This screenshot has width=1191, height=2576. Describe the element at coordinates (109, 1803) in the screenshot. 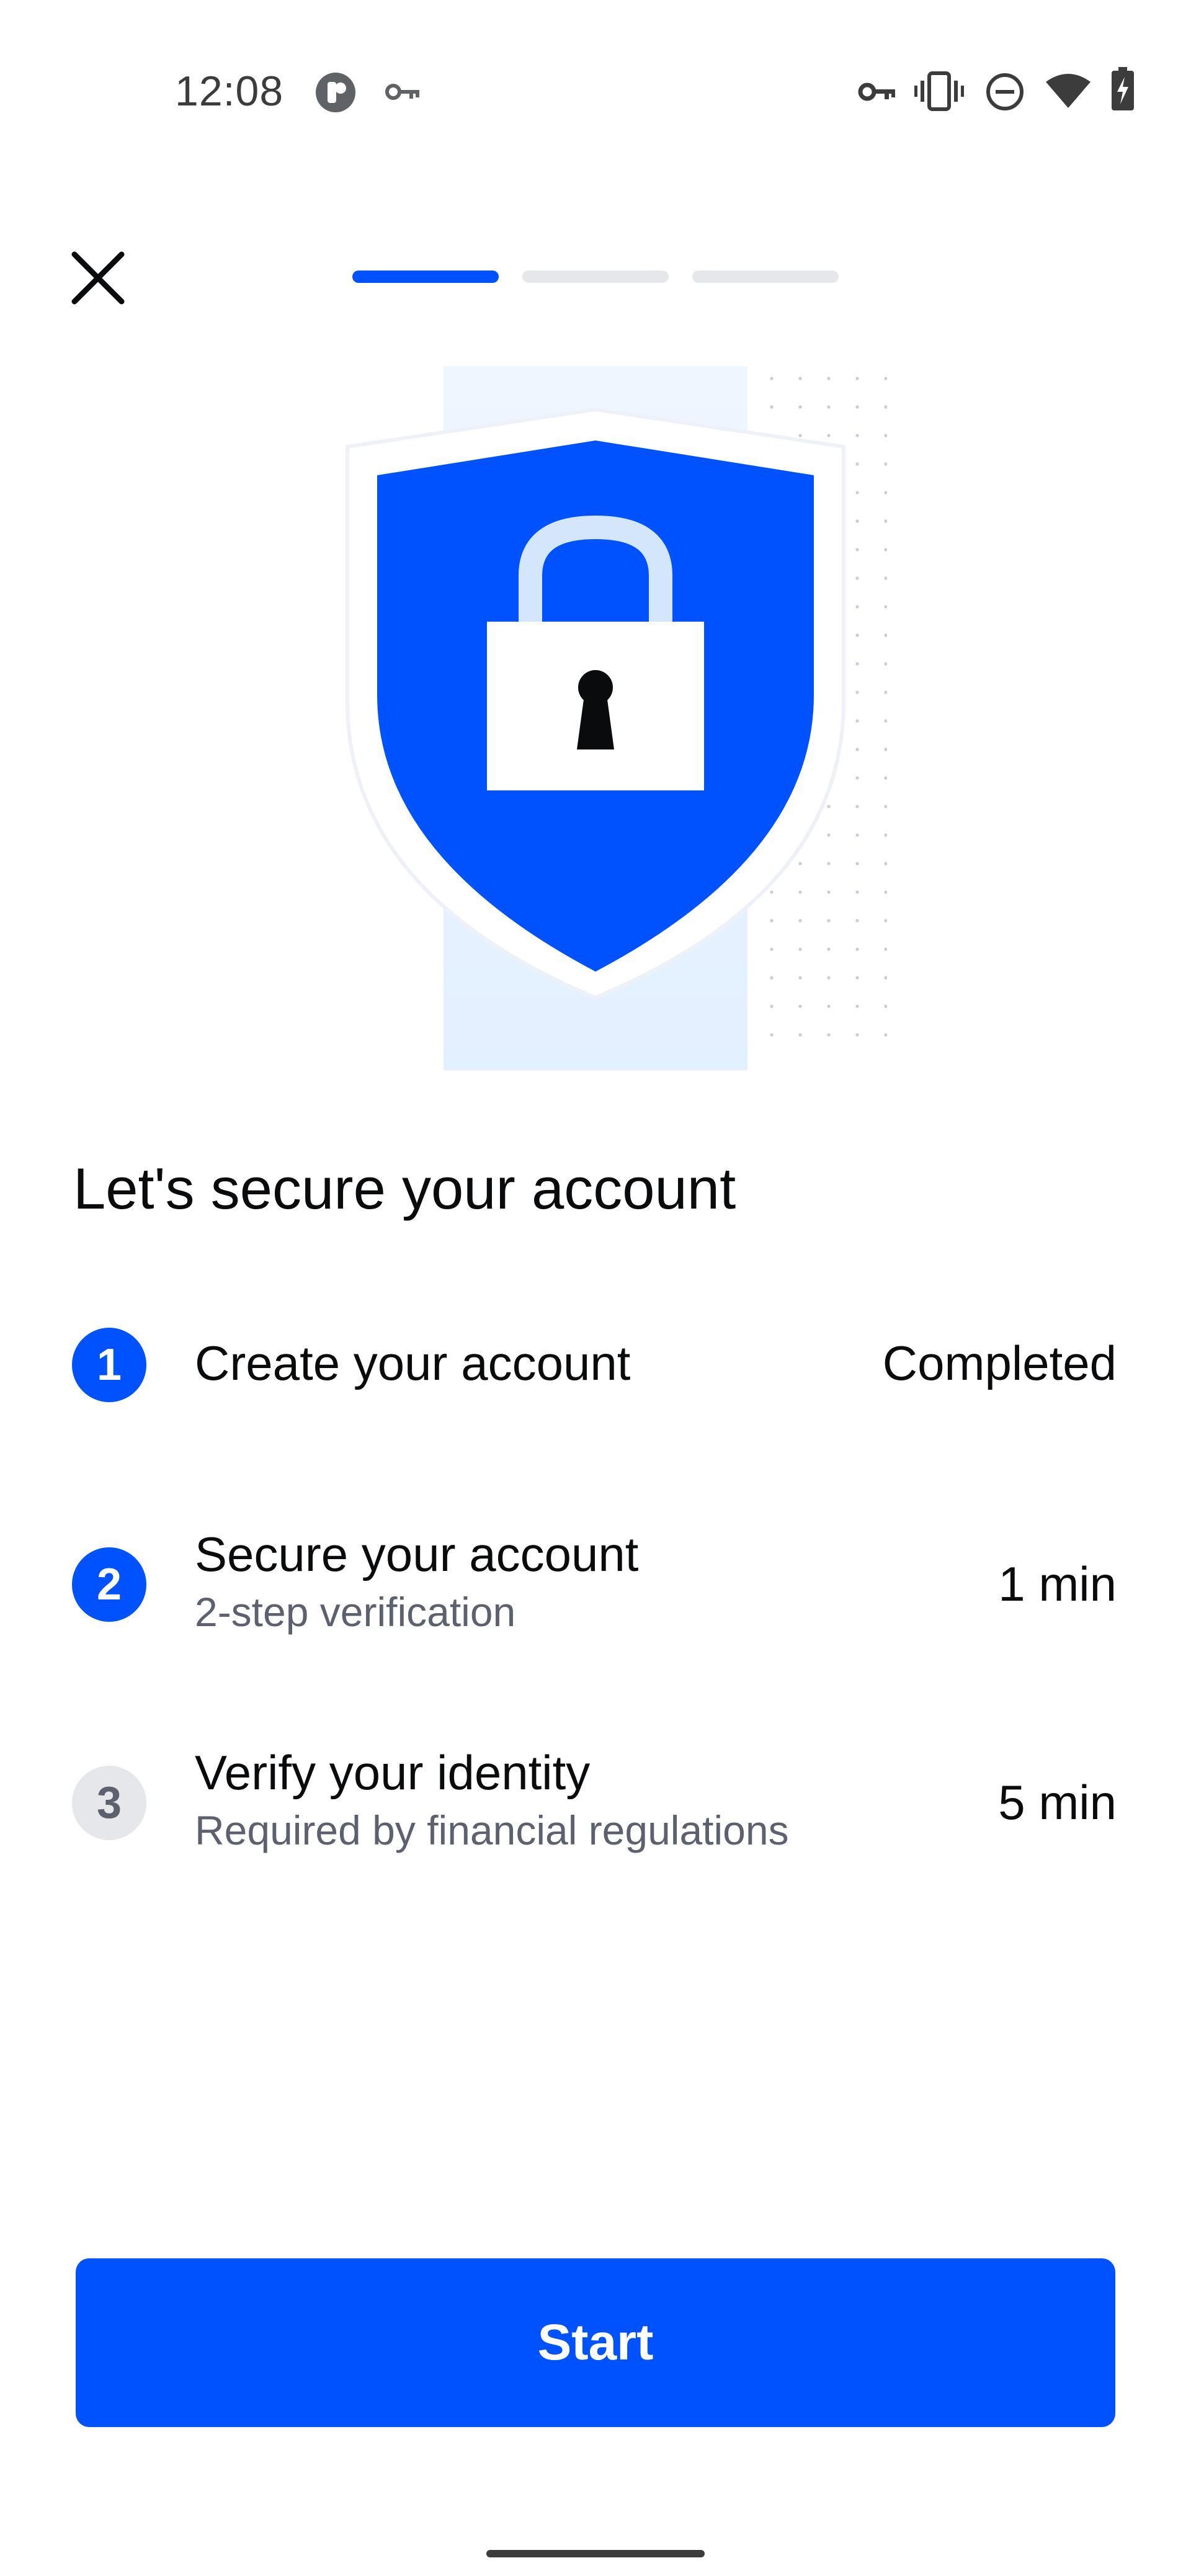

I see `step-number-badge: 3` at that location.